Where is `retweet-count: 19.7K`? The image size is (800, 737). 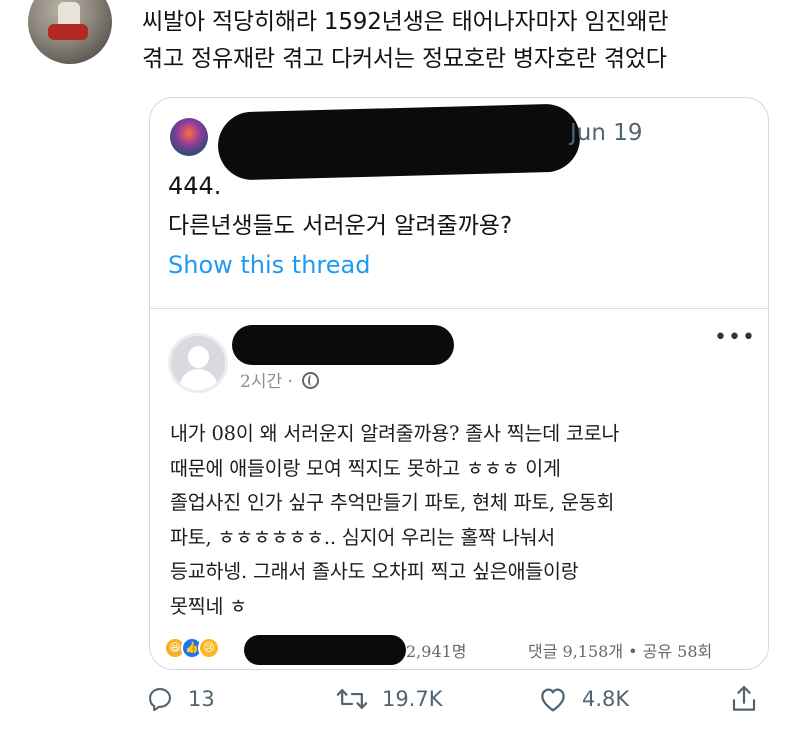 retweet-count: 19.7K is located at coordinates (412, 699).